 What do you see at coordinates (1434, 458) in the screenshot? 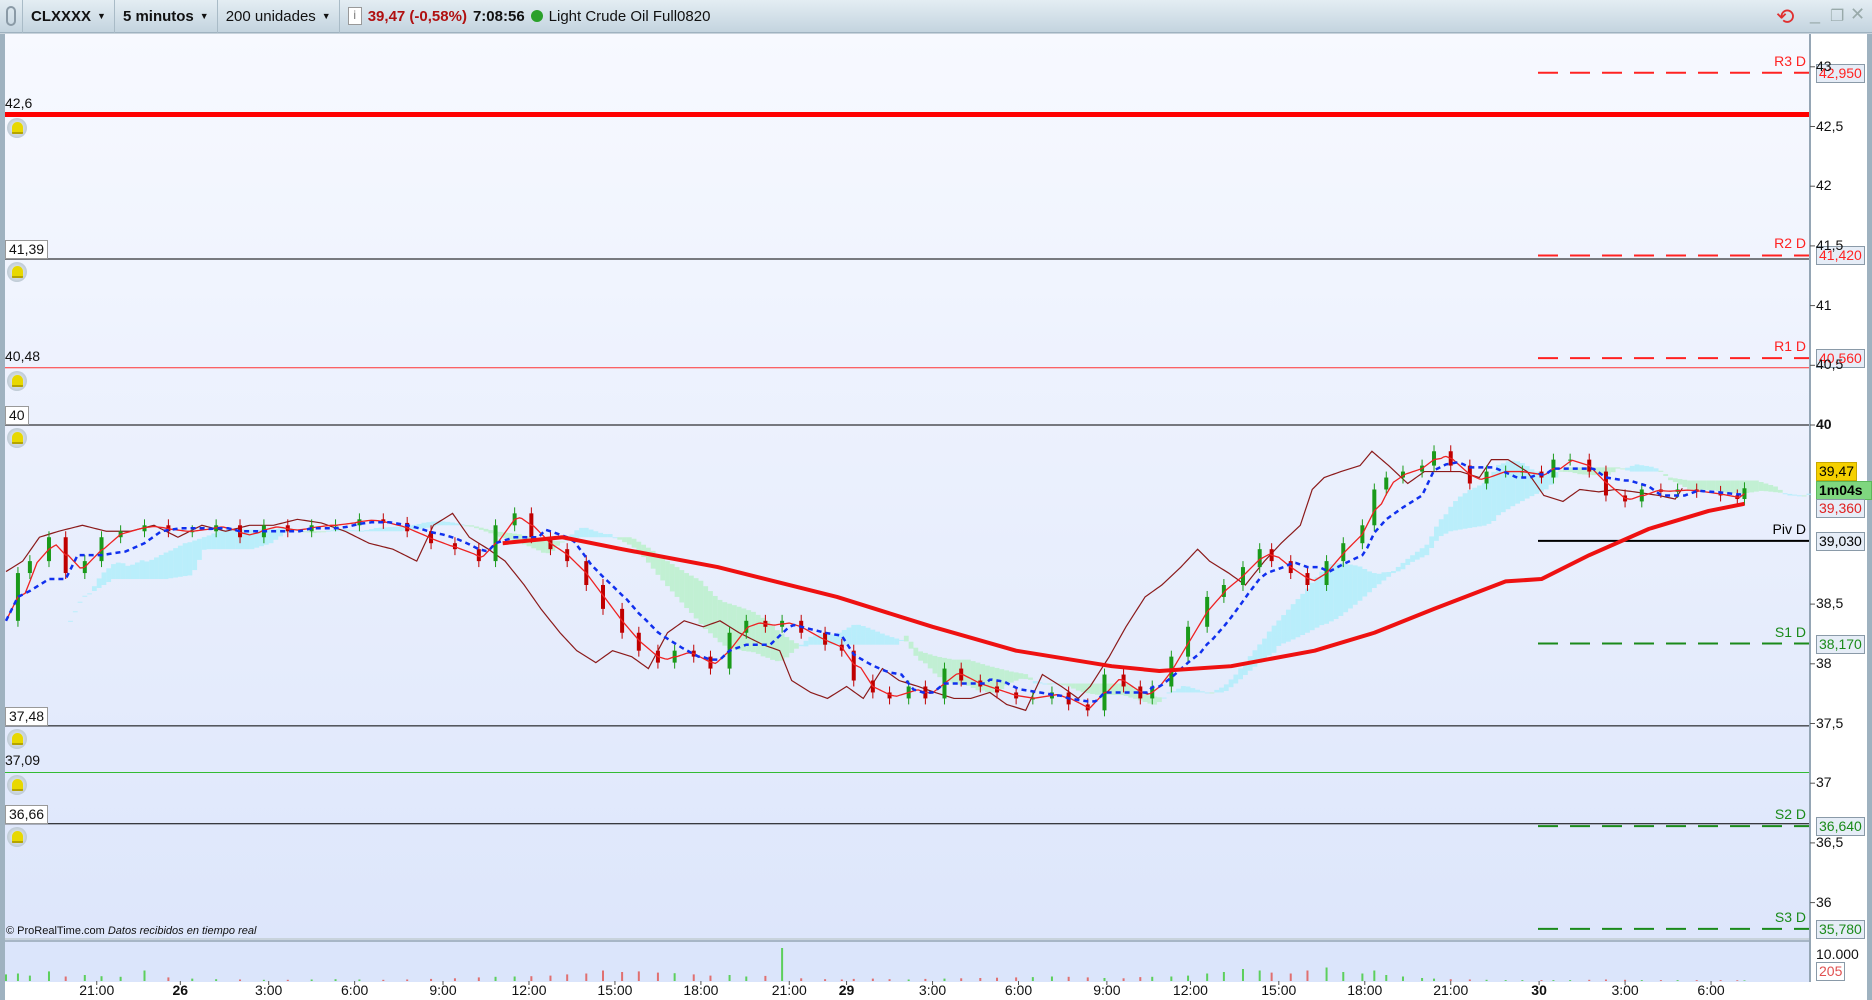
I see `candle-body` at bounding box center [1434, 458].